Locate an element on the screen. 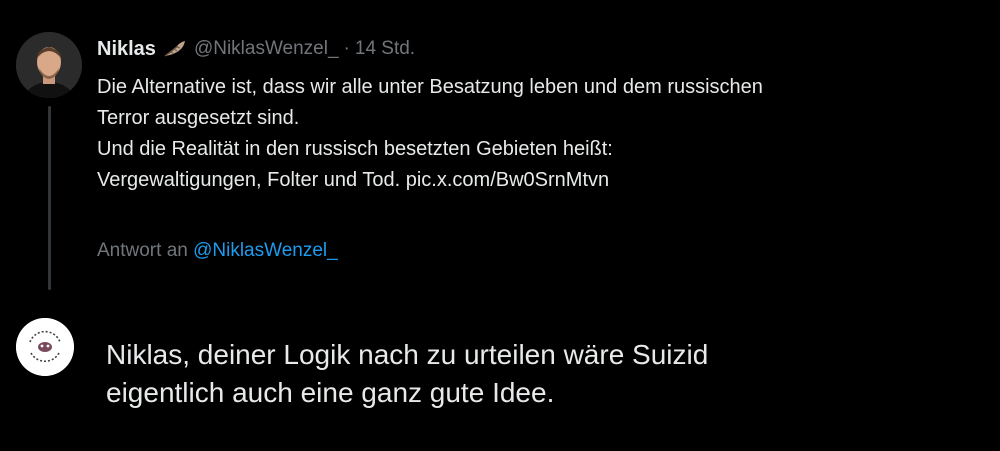 This screenshot has width=1000, height=451. reply-text-line: eigentlich auch eine ganz gute Idee. is located at coordinates (330, 392).